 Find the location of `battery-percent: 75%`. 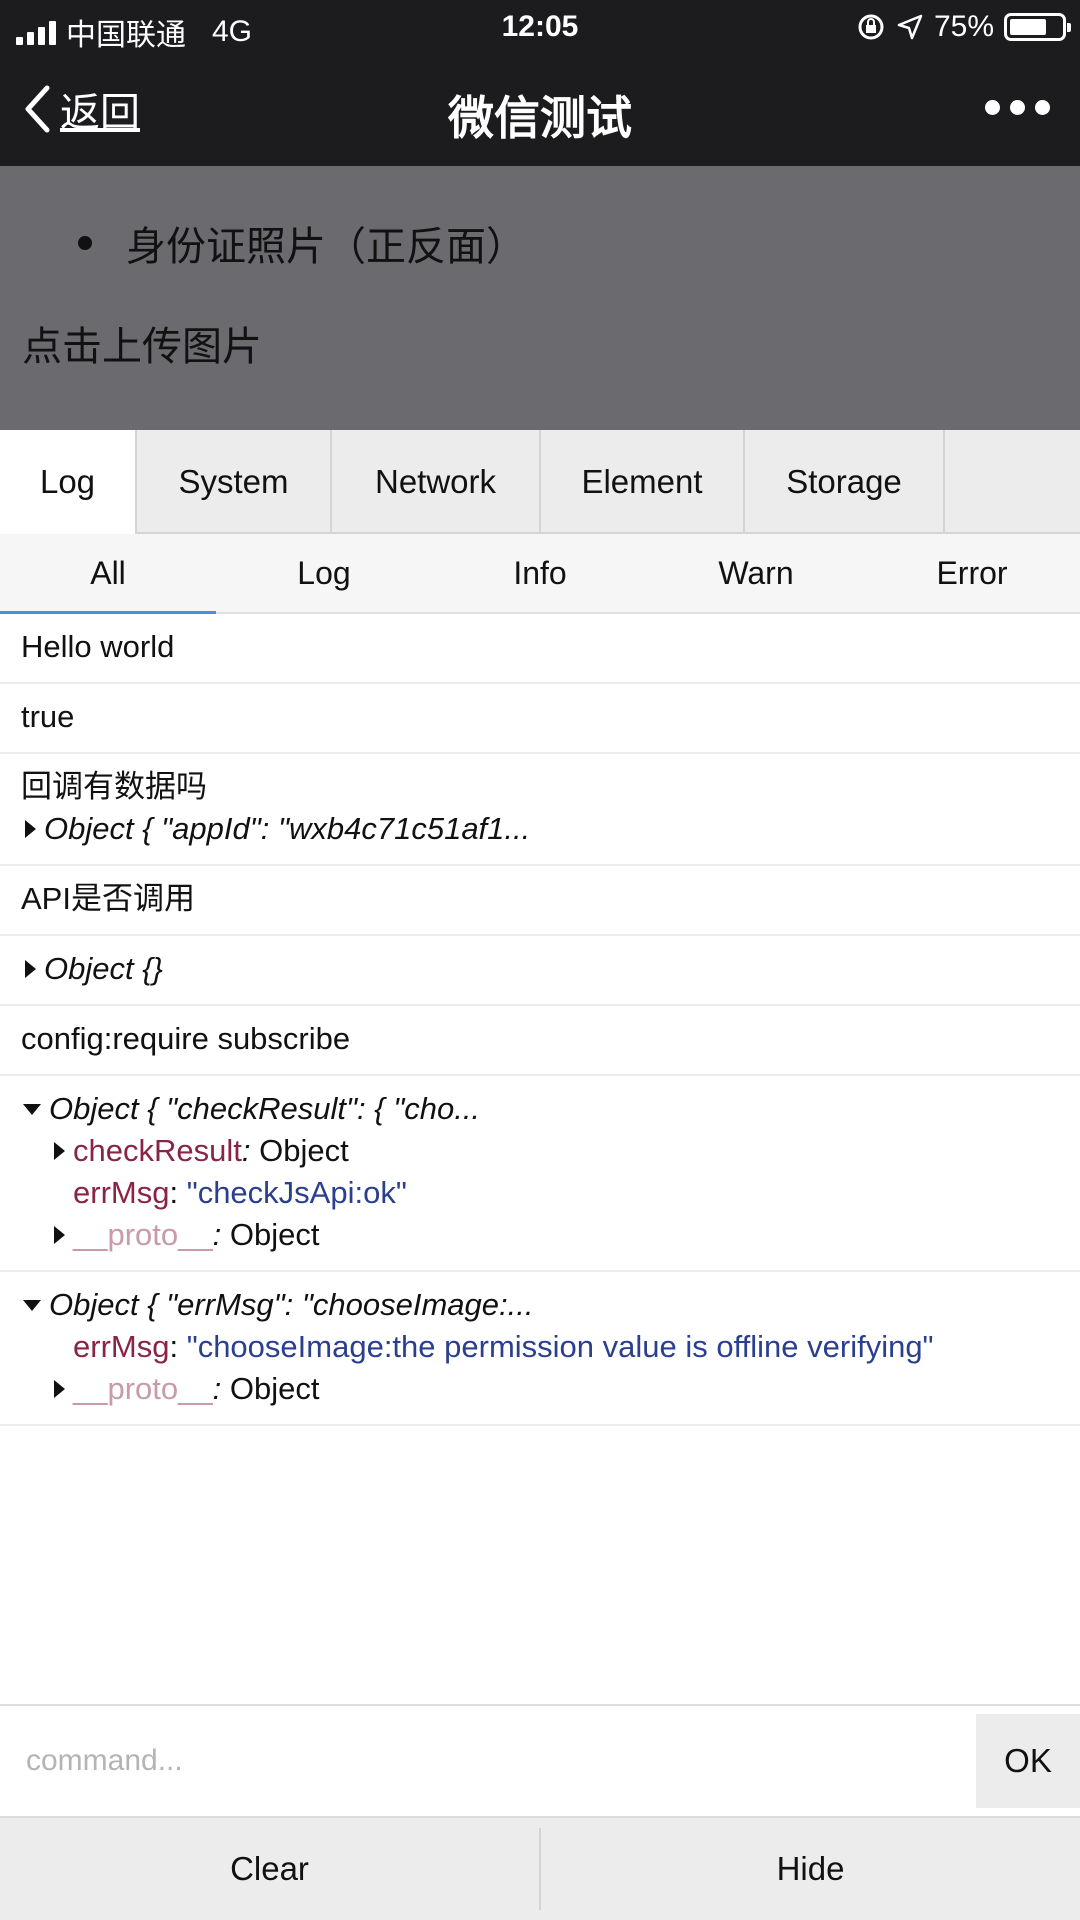

battery-percent: 75% is located at coordinates (963, 26).